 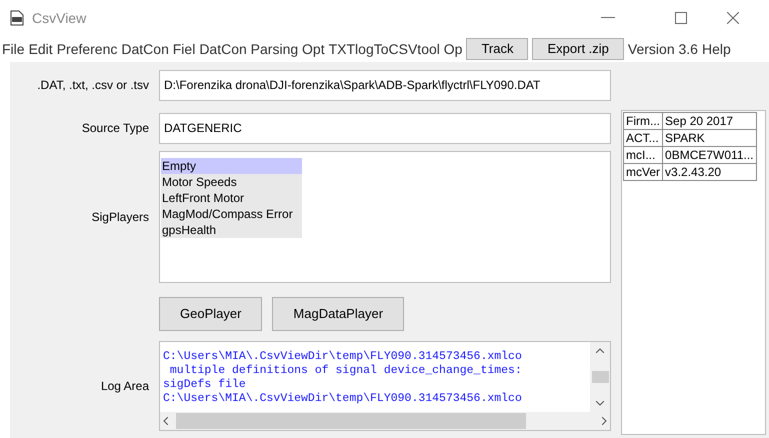 What do you see at coordinates (709, 121) in the screenshot?
I see `table-cell: Sep 20 2017` at bounding box center [709, 121].